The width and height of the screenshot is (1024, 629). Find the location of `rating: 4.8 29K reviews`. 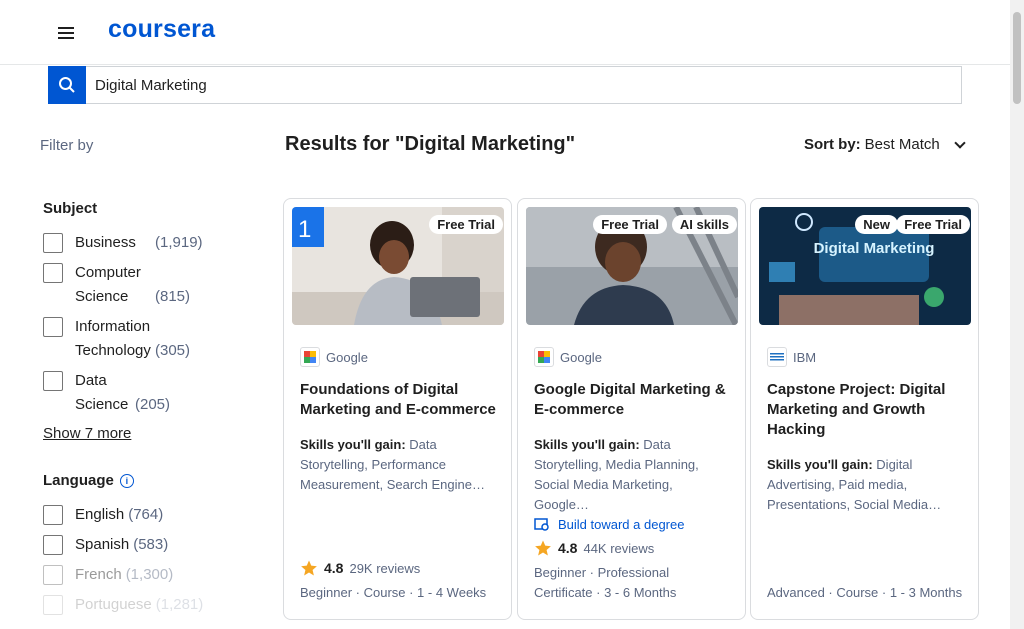

rating: 4.8 29K reviews is located at coordinates (360, 568).